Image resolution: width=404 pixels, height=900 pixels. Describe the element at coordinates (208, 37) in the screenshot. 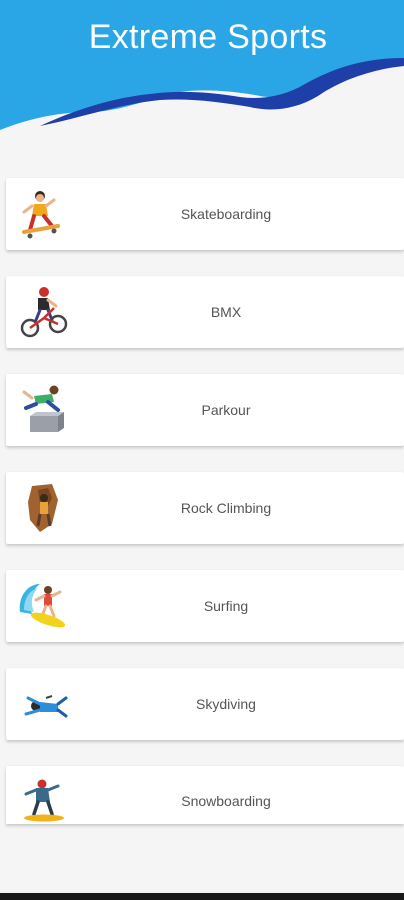

I see `app-title: Extreme Sports` at that location.